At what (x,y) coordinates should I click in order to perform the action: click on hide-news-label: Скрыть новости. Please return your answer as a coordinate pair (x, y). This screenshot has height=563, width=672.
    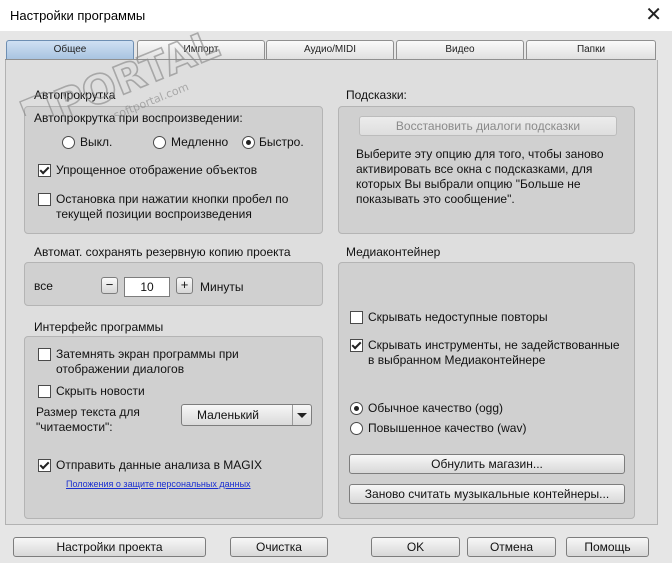
    Looking at the image, I should click on (100, 391).